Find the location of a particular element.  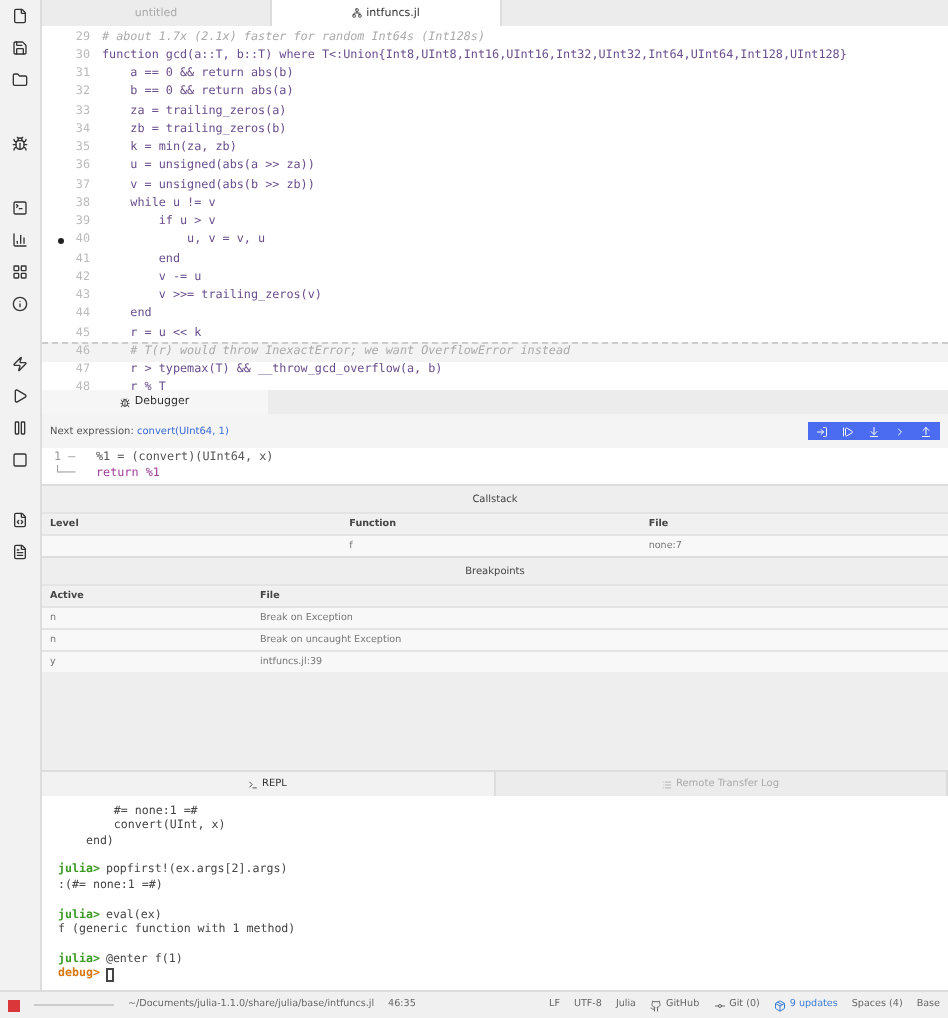

grid-icon is located at coordinates (20, 272).